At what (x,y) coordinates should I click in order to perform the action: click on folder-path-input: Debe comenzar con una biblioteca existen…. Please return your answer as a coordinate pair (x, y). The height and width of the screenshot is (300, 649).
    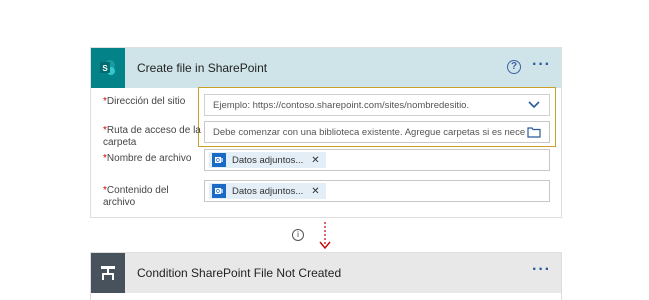
    Looking at the image, I should click on (377, 132).